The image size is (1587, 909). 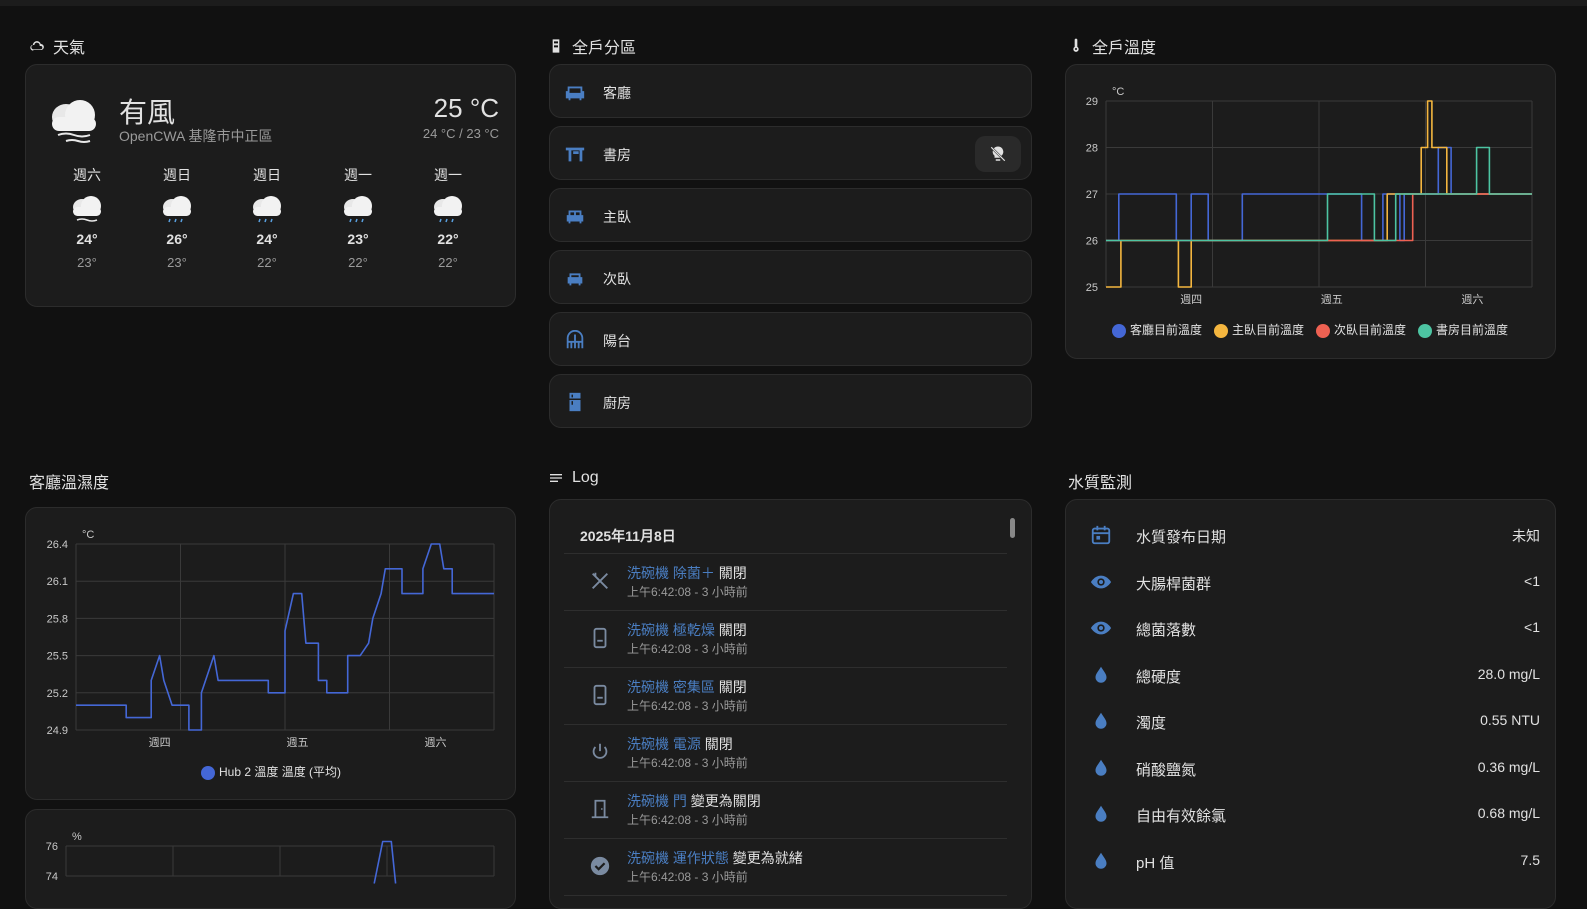 What do you see at coordinates (998, 154) in the screenshot?
I see `light-off-button` at bounding box center [998, 154].